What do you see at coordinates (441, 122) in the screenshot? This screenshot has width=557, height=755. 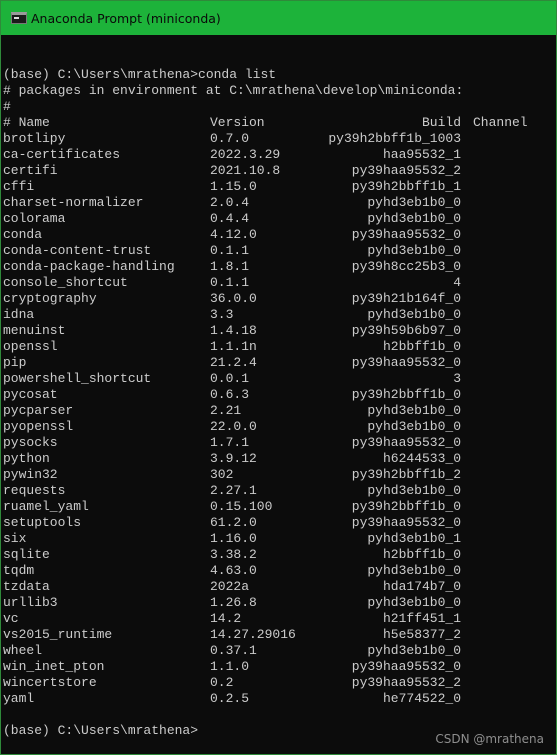 I see `header-build: Build` at bounding box center [441, 122].